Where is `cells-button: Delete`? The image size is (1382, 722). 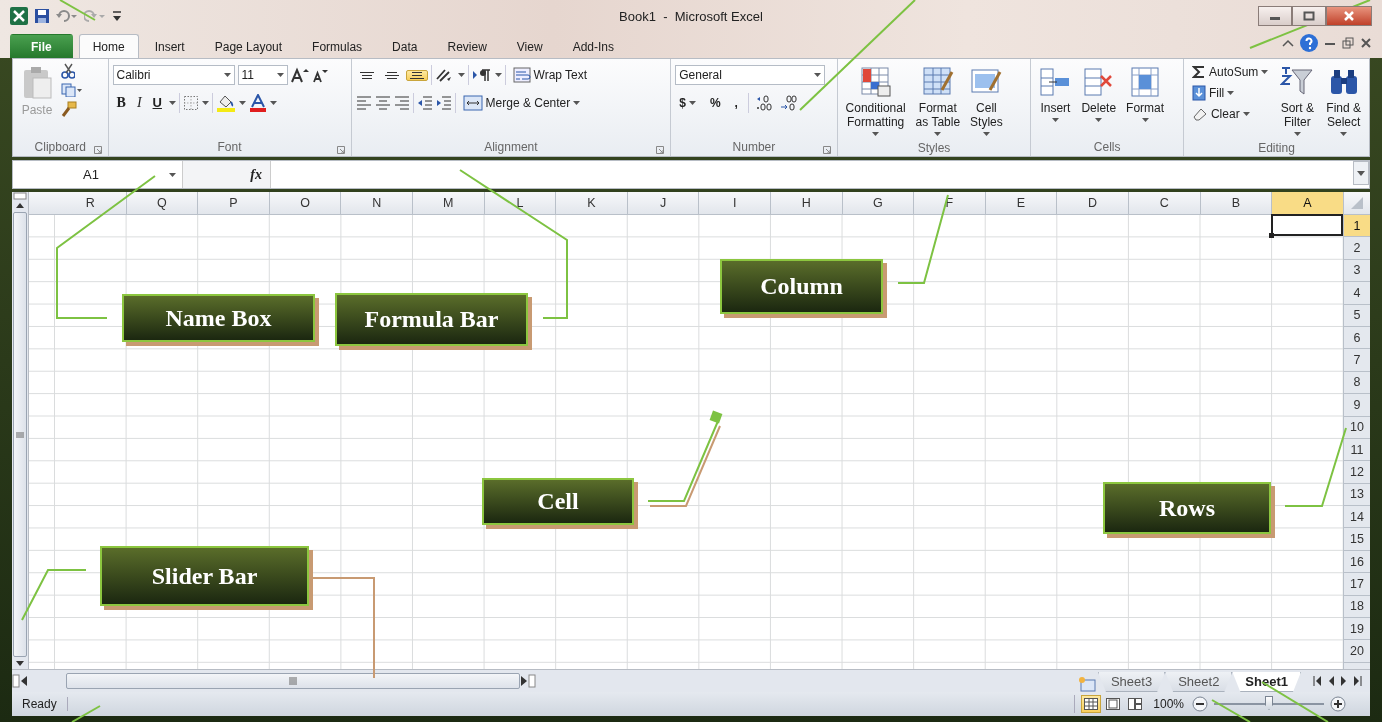
cells-button: Delete is located at coordinates (1099, 100).